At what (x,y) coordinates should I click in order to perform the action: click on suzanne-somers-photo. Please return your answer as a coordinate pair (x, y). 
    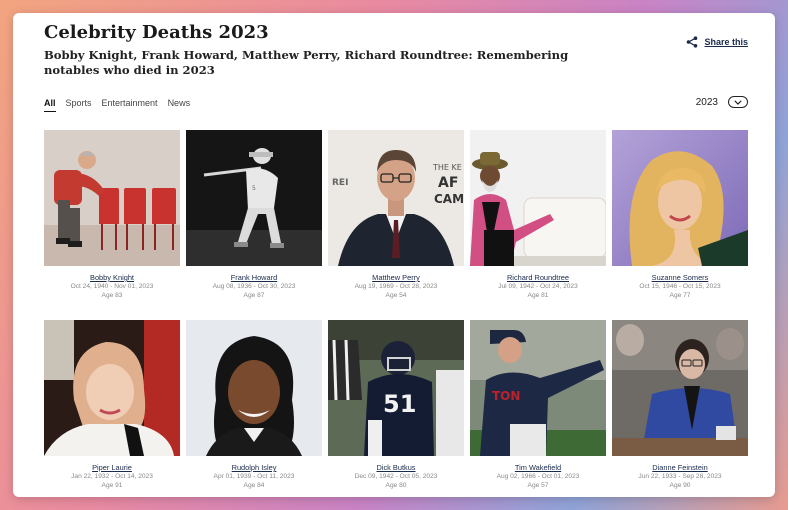
    Looking at the image, I should click on (680, 198).